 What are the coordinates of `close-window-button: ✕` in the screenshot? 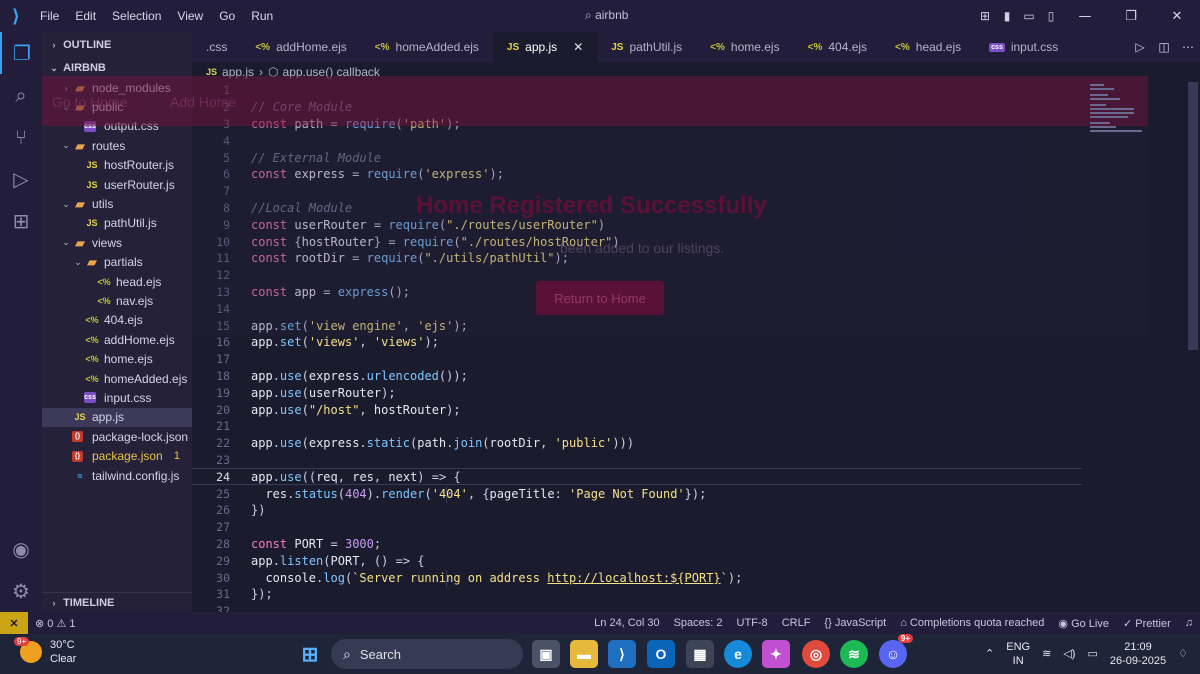 It's located at (1177, 16).